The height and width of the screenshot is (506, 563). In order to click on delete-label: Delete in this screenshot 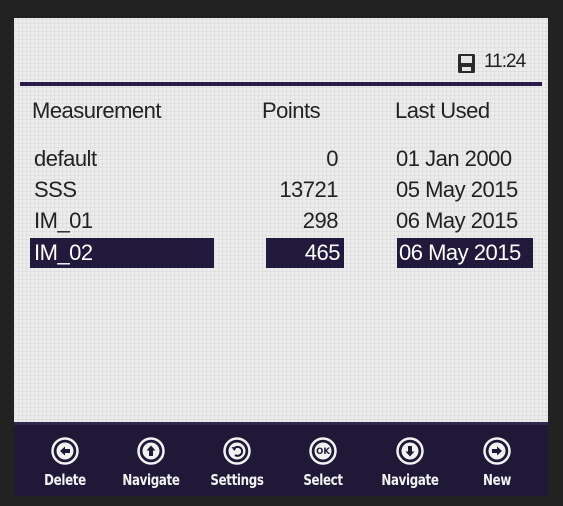, I will do `click(65, 480)`.